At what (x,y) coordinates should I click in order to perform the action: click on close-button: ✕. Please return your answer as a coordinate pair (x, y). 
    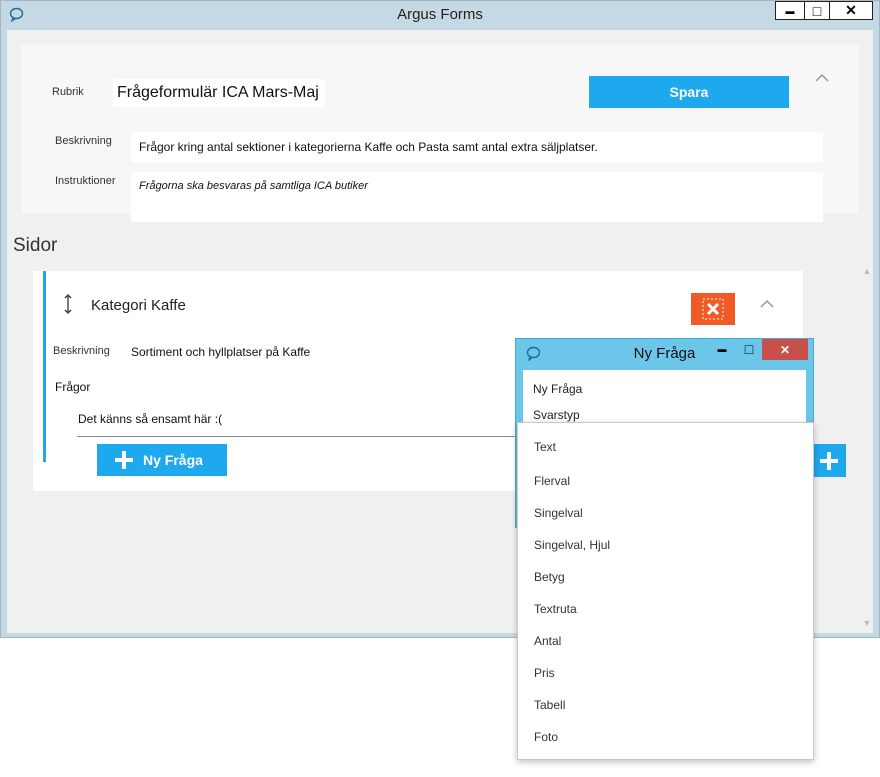
    Looking at the image, I should click on (851, 10).